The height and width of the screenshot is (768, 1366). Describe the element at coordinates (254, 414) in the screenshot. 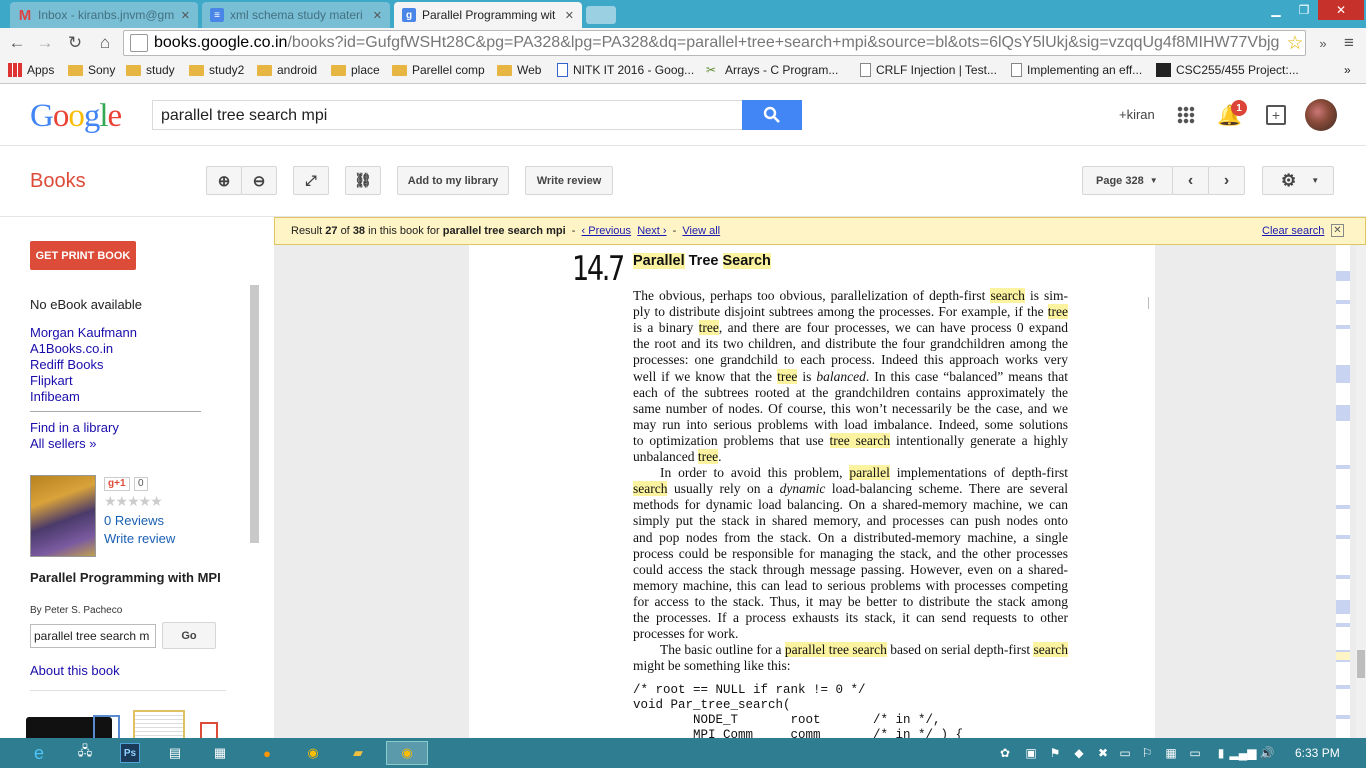

I see `sidebar-scroll-thumb` at that location.